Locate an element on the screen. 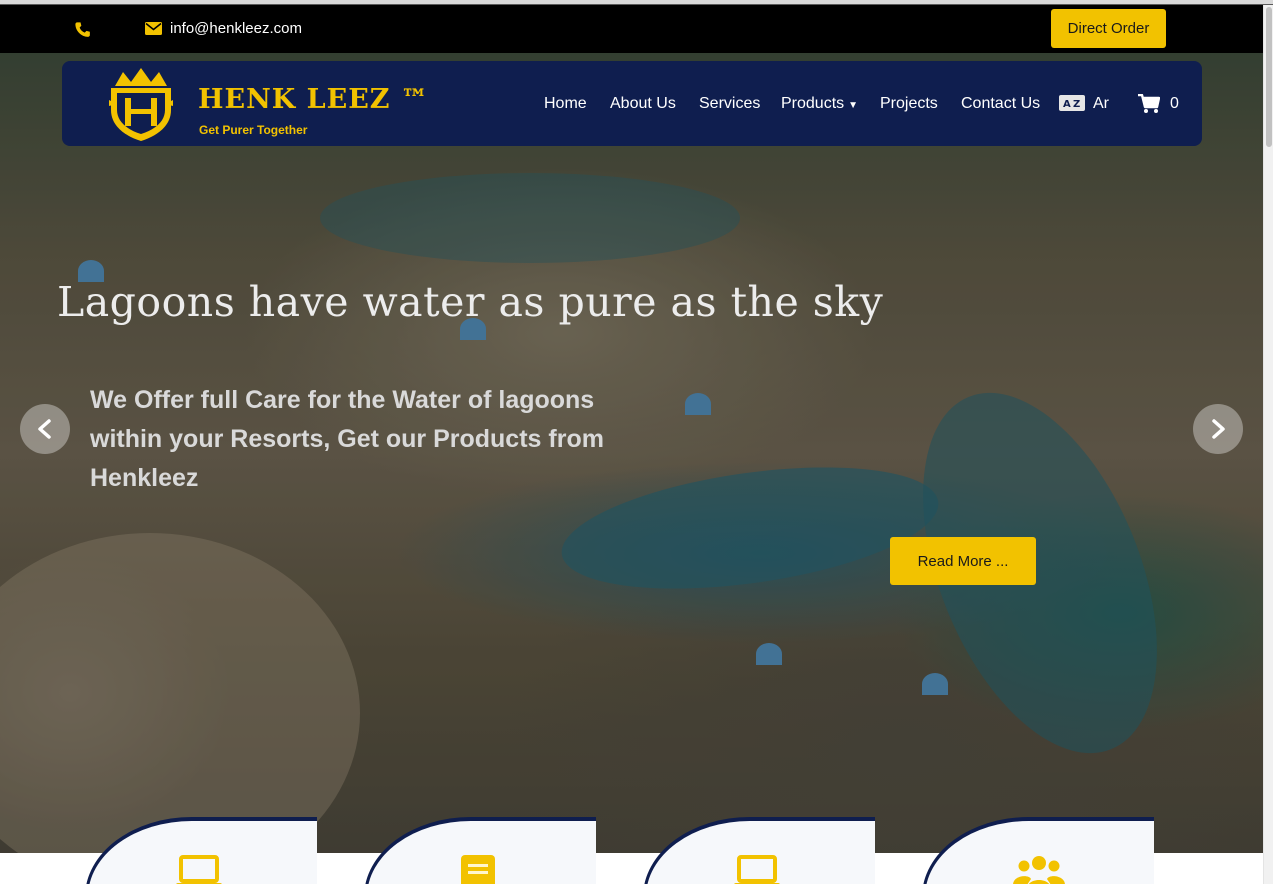  nav-home: Home is located at coordinates (565, 104).